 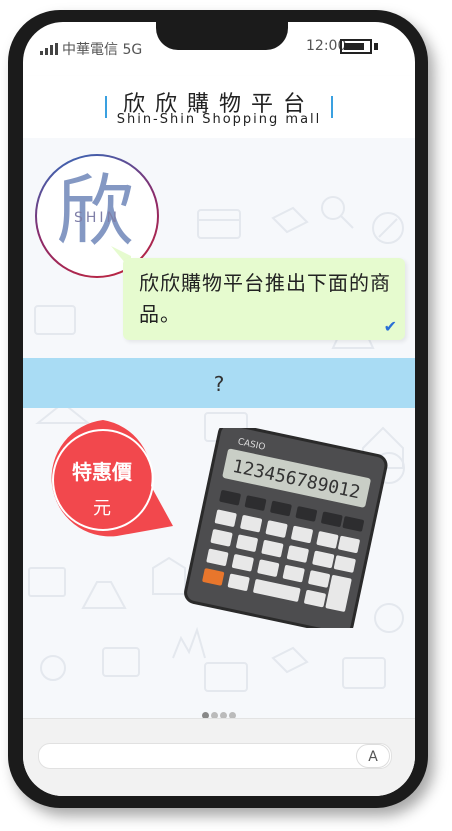 What do you see at coordinates (376, 46) in the screenshot?
I see `battery-tip` at bounding box center [376, 46].